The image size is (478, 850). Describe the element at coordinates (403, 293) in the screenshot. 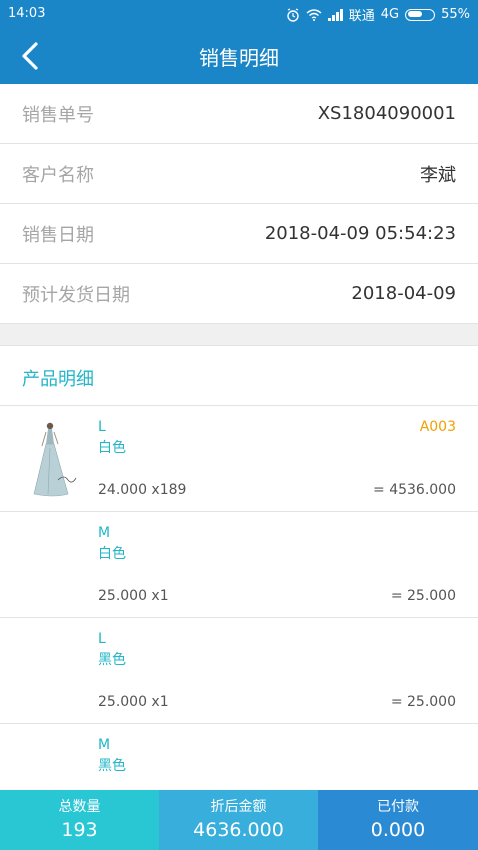

I see `ship-date-value: 2018-04-09` at that location.